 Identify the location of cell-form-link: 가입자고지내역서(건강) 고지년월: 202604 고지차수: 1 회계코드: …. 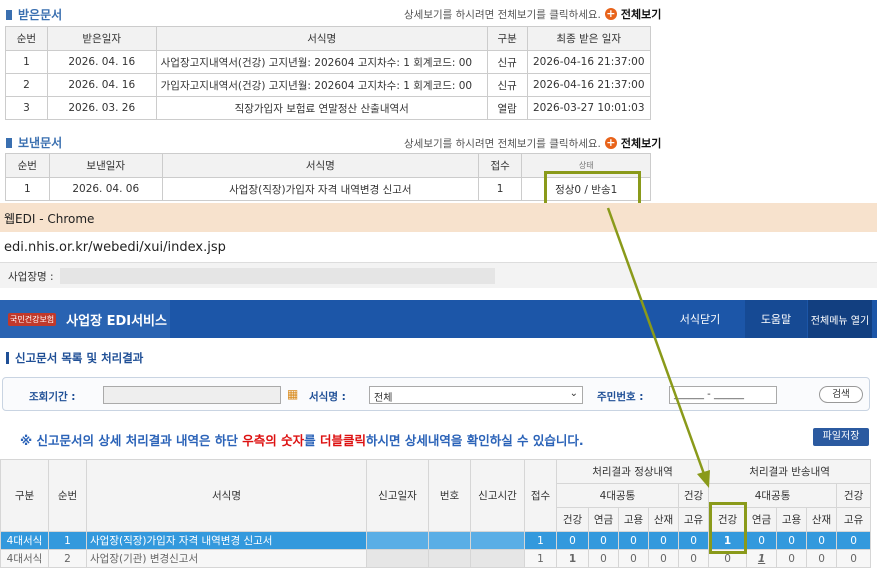
(321, 85).